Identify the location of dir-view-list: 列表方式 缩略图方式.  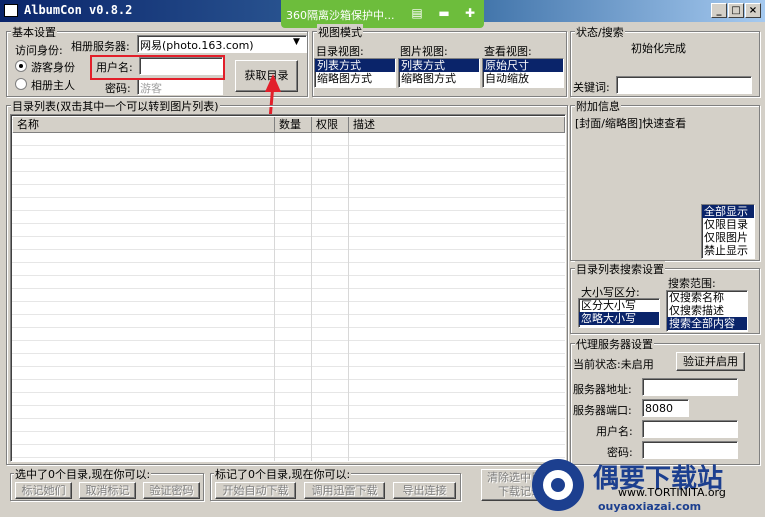
(355, 73).